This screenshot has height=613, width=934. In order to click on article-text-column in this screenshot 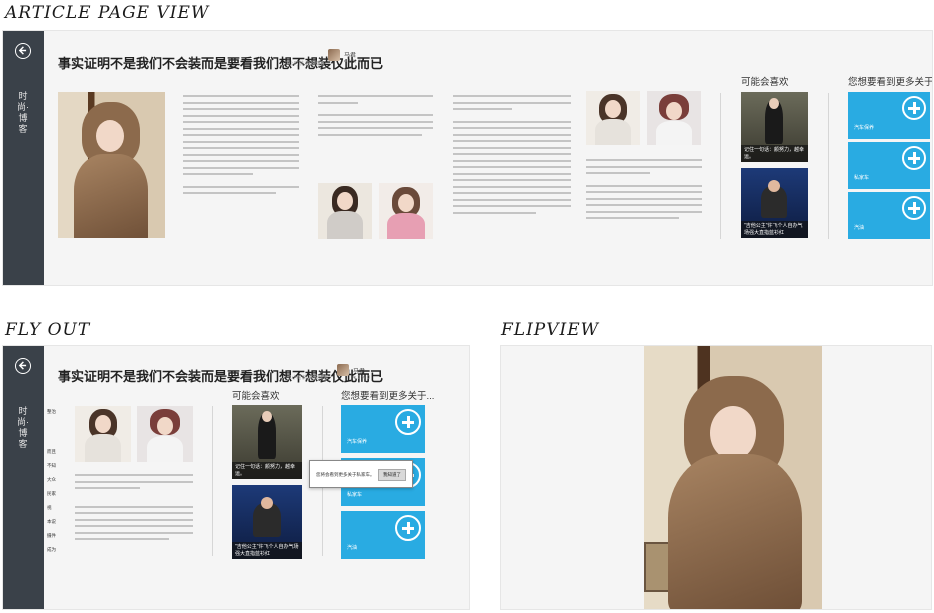, I will do `click(134, 509)`.